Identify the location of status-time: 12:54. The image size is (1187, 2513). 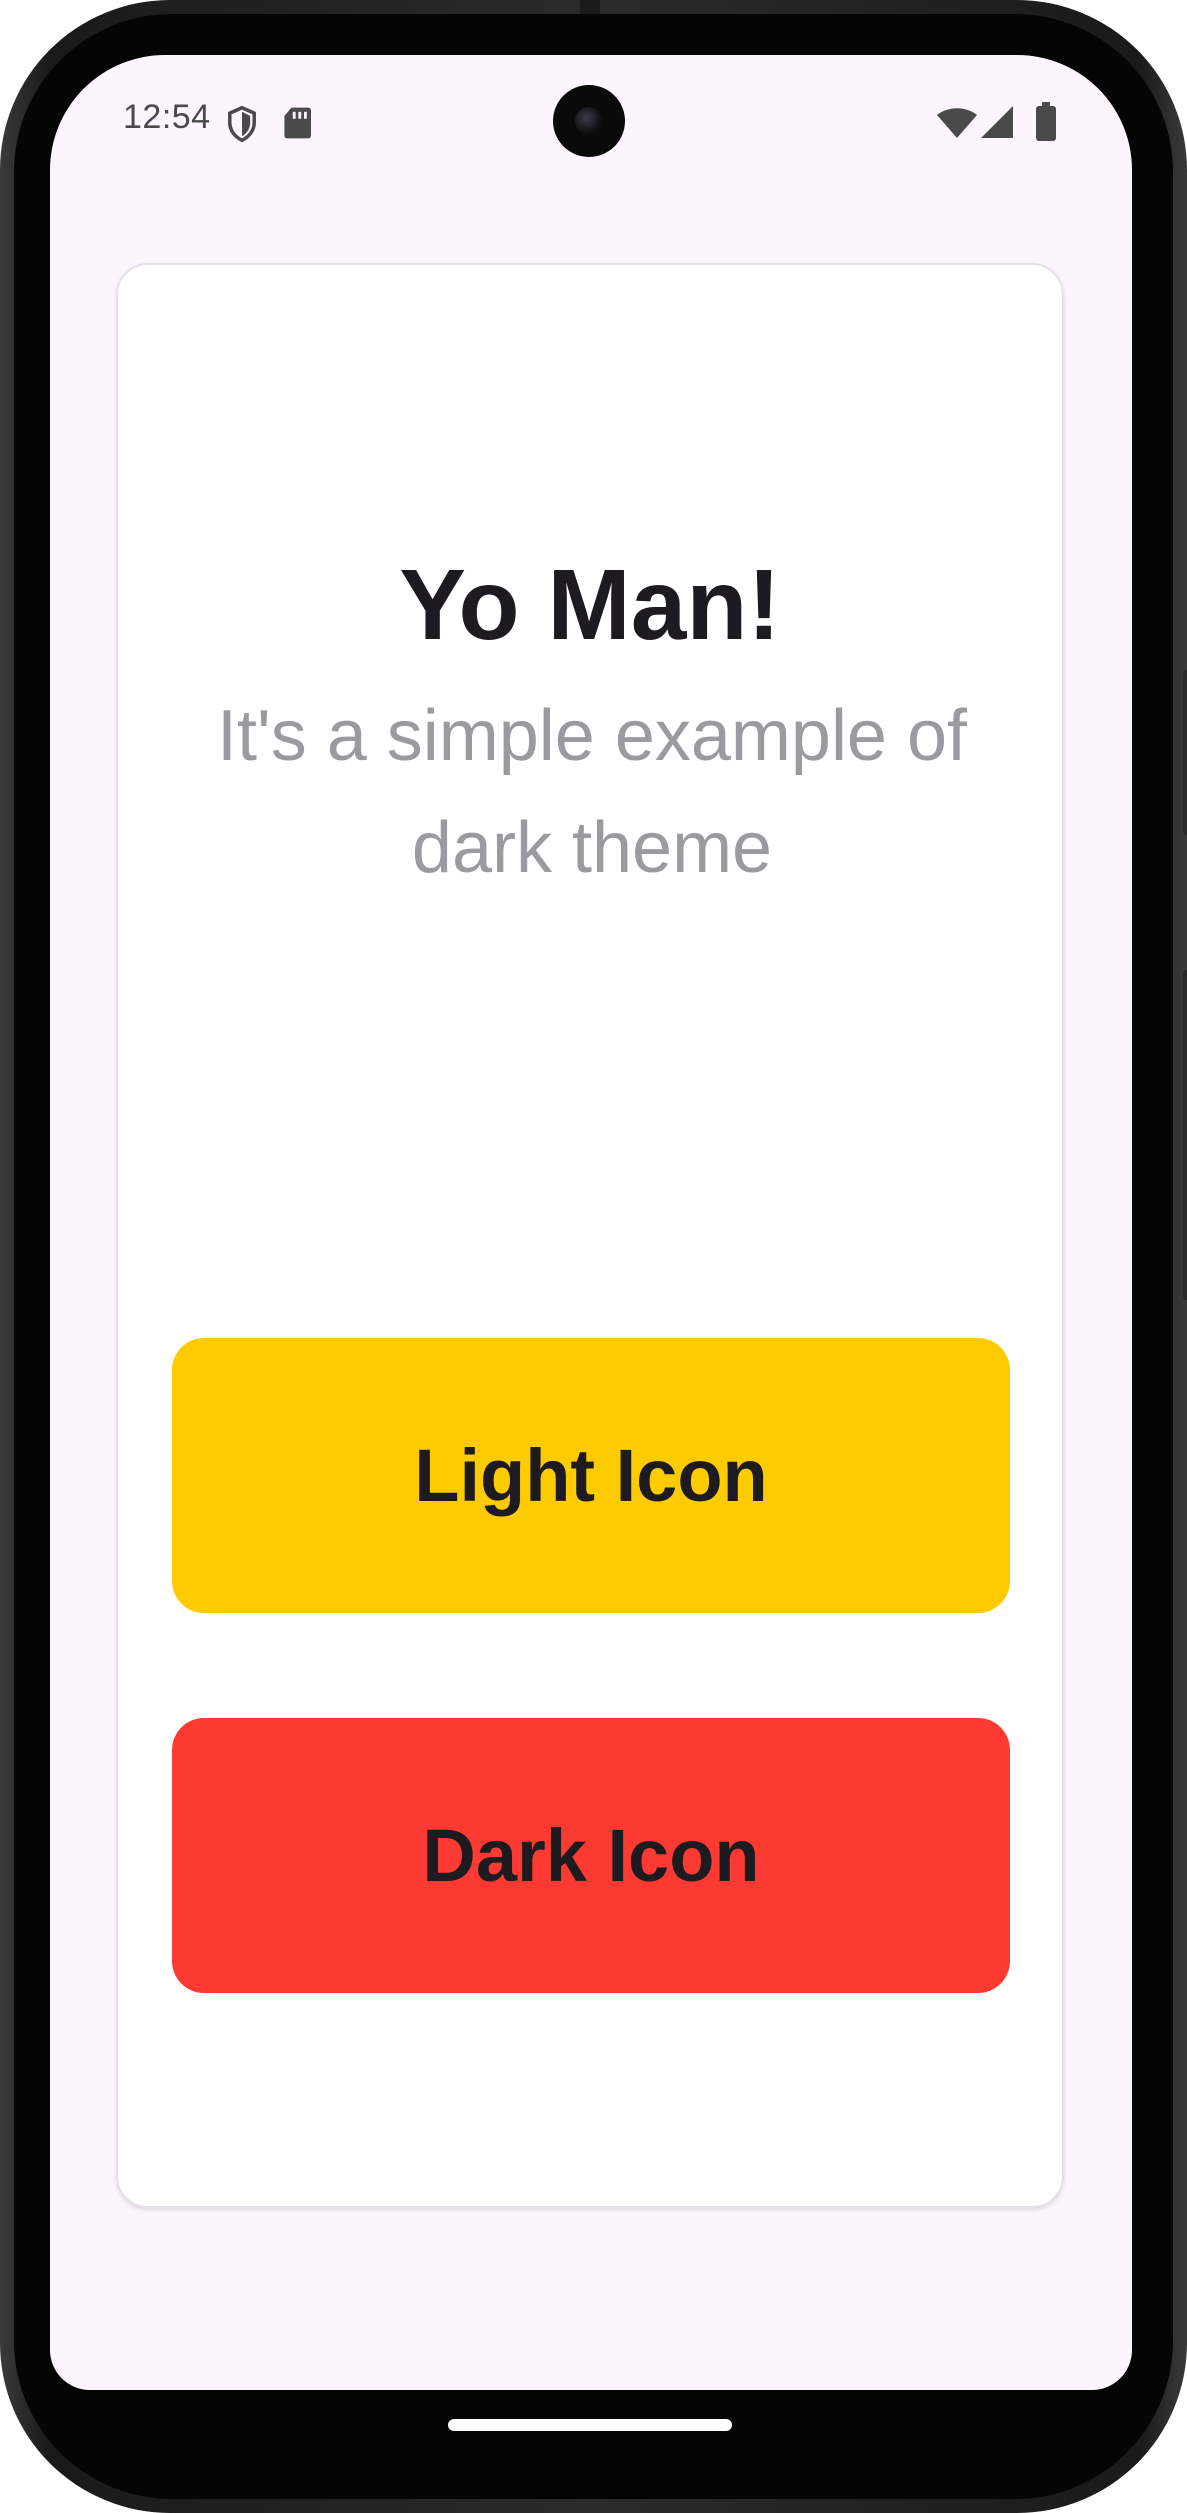
(167, 117).